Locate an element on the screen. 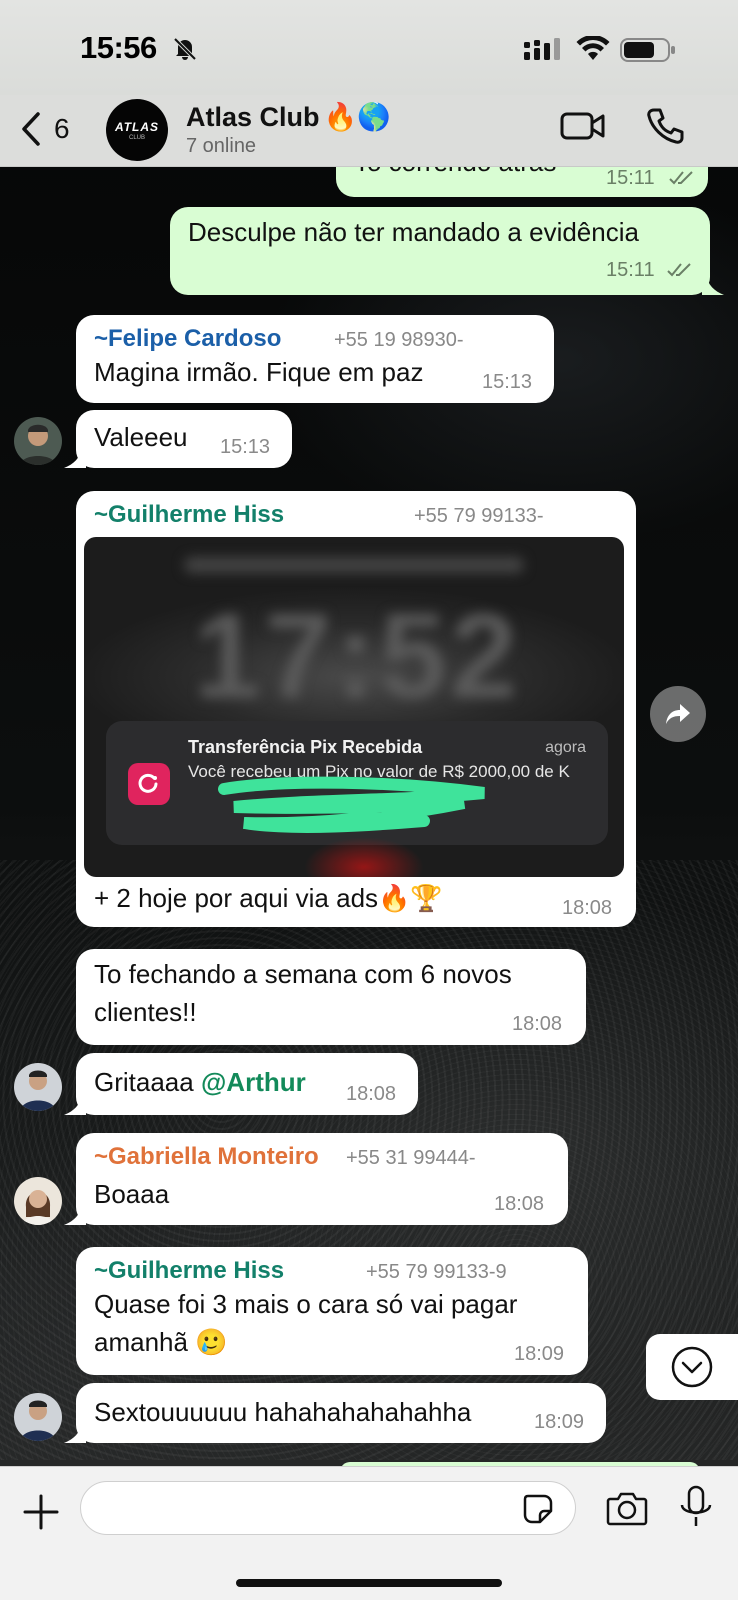  notification-time: agora is located at coordinates (565, 747).